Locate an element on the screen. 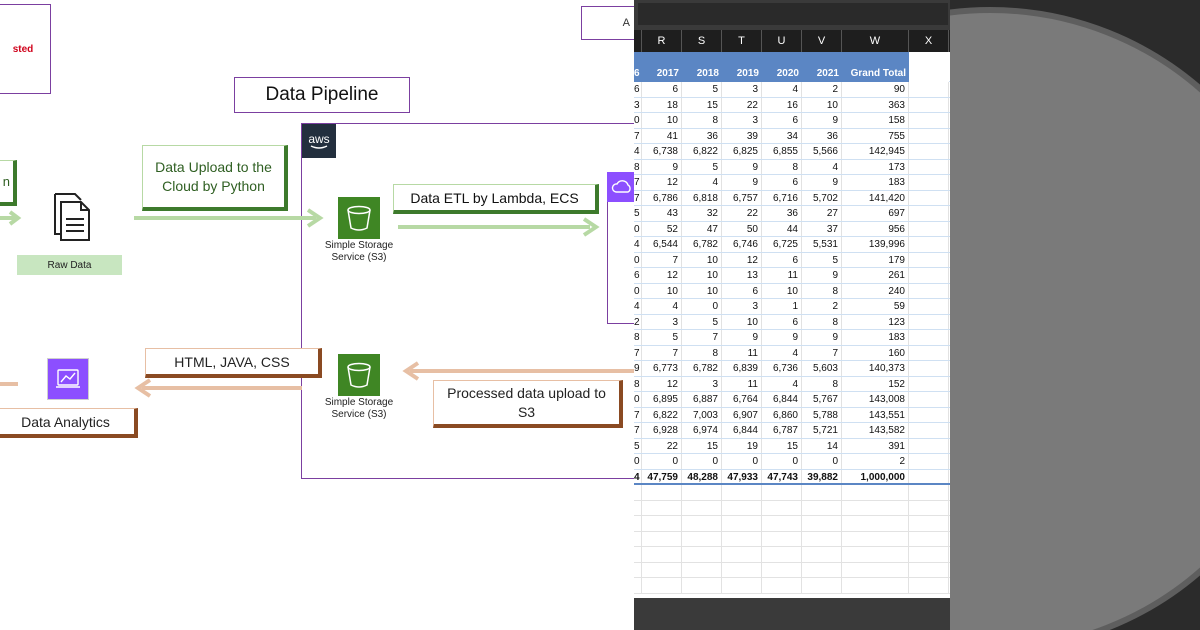 The width and height of the screenshot is (1200, 630). table-cell: 6,787 is located at coordinates (782, 430).